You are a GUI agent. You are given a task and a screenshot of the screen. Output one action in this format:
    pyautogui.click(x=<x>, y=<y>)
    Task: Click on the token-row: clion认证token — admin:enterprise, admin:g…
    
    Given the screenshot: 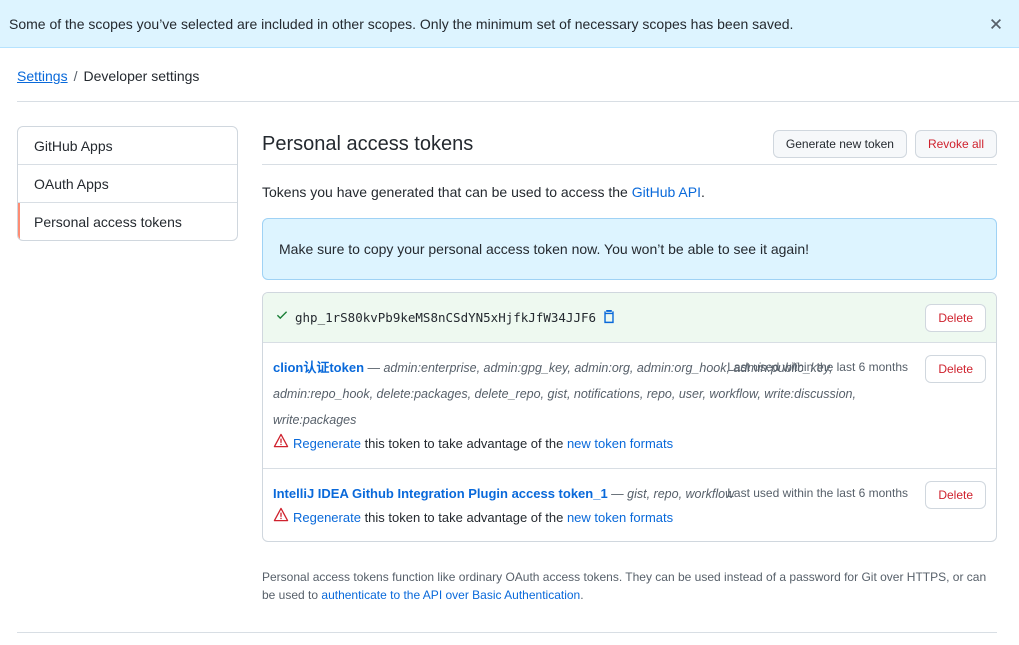 What is the action you would take?
    pyautogui.click(x=629, y=406)
    